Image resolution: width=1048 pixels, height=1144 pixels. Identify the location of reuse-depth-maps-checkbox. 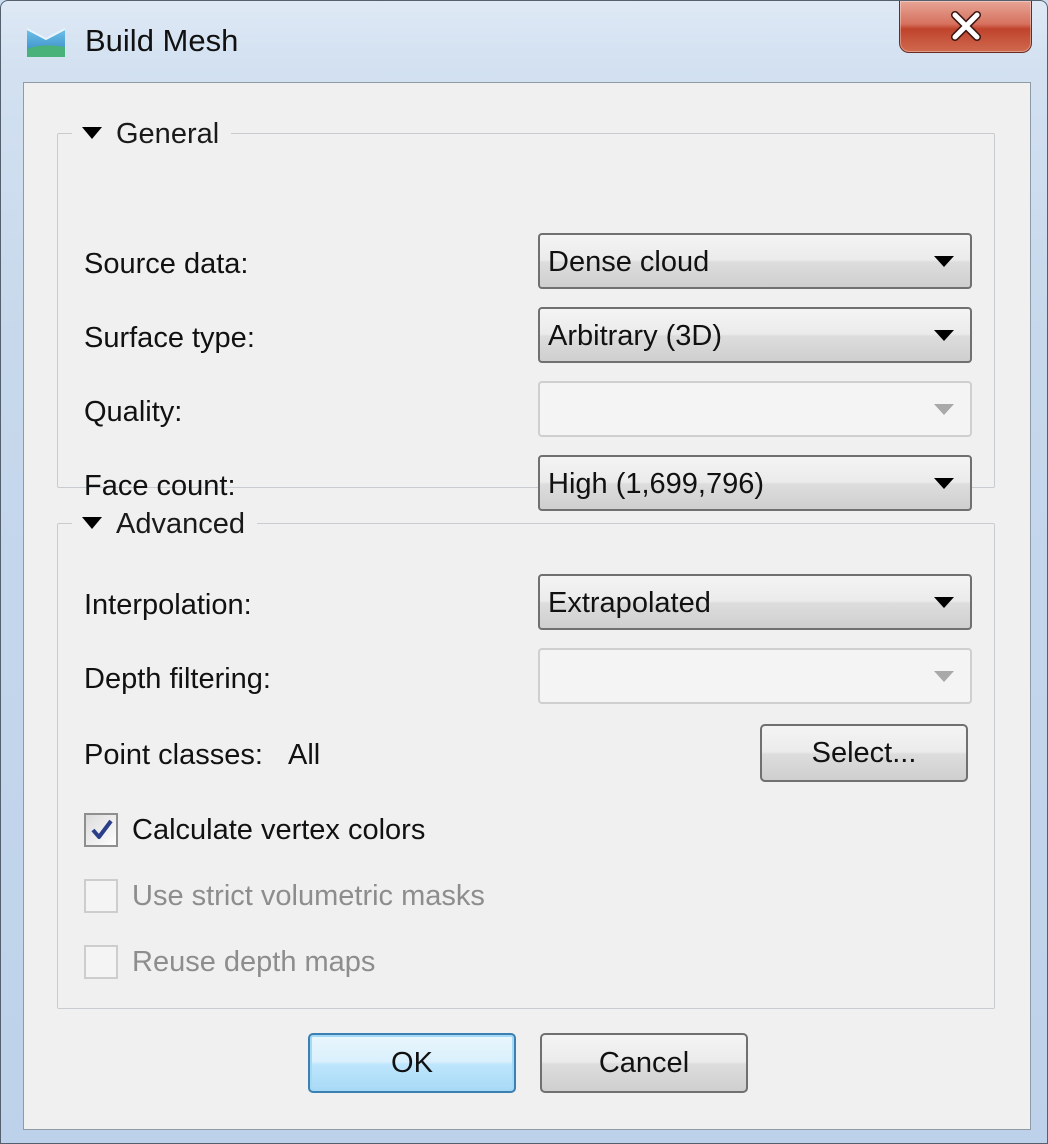
(101, 962).